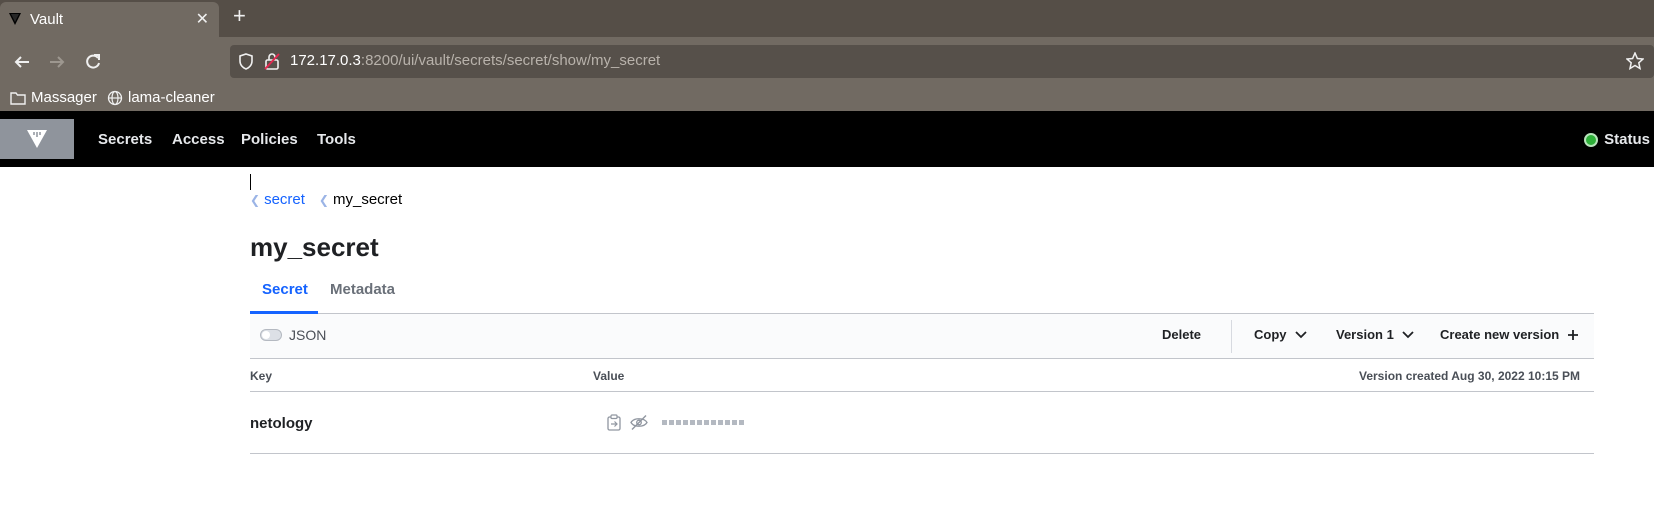  I want to click on browser-tab: Vault ✕, so click(109, 19).